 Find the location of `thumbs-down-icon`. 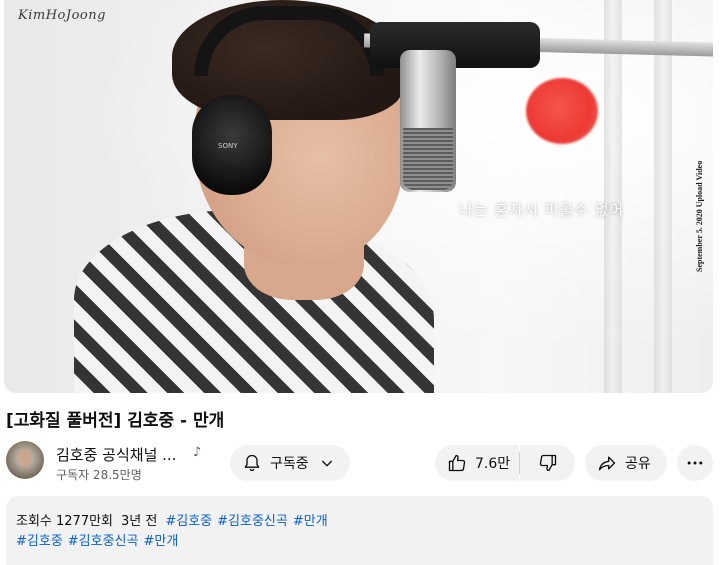

thumbs-down-icon is located at coordinates (548, 463).